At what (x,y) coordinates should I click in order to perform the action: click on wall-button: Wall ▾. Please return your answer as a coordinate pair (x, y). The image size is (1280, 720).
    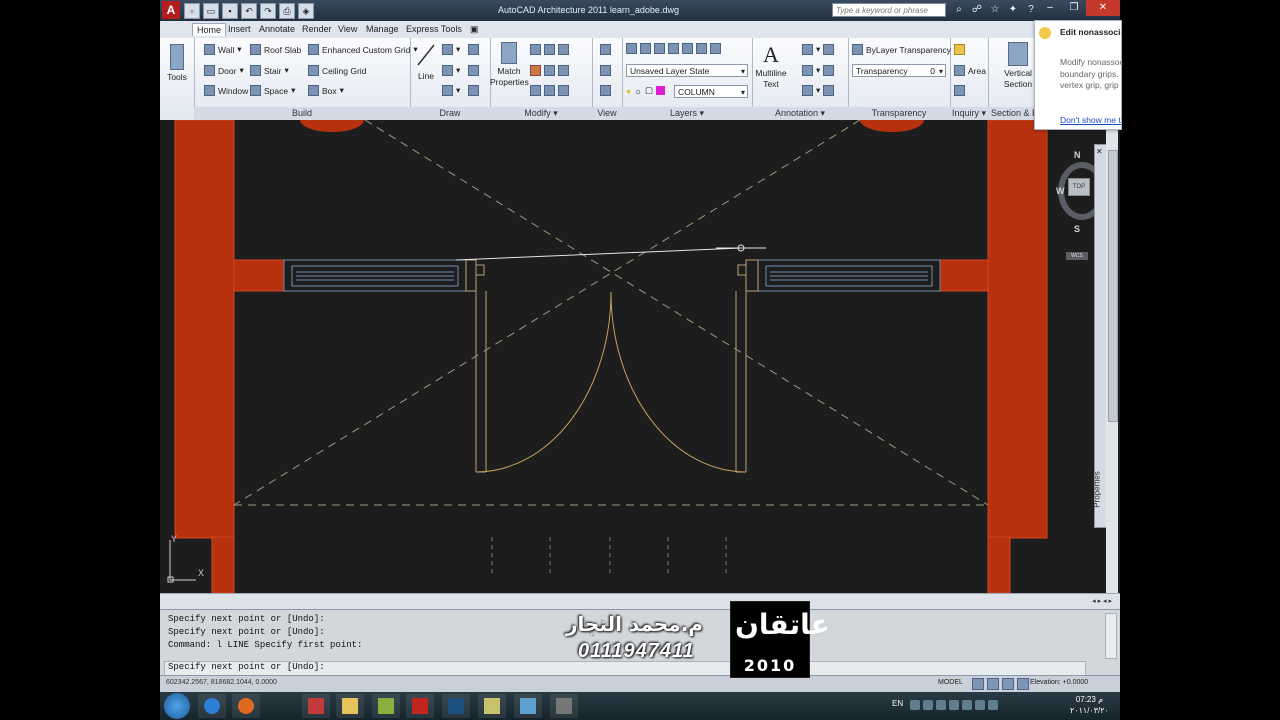
    Looking at the image, I should click on (223, 49).